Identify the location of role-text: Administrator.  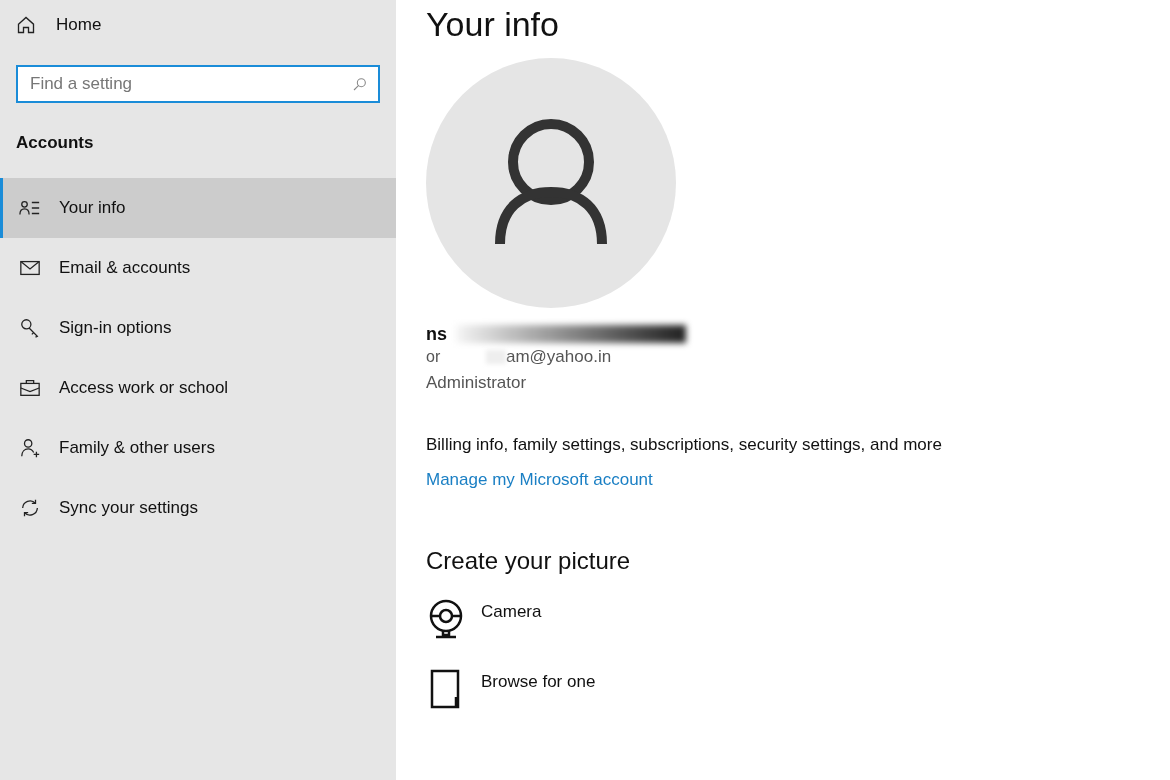
(477, 383).